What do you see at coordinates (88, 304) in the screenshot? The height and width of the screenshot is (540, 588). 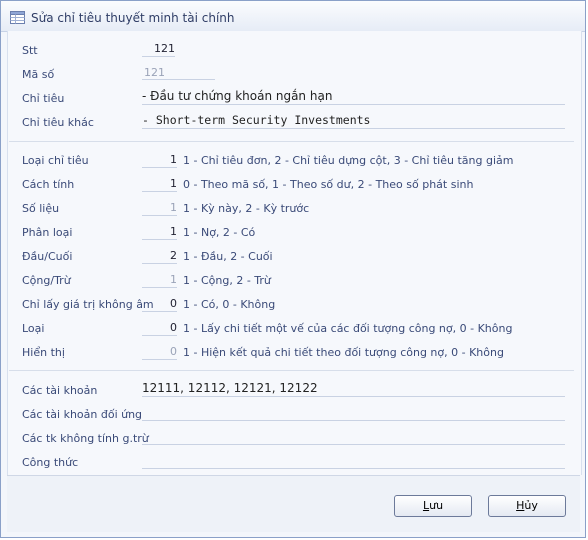 I see `chi-lay-gia-tri-khong-am-label: Chỉ lấy giá trị không âm` at bounding box center [88, 304].